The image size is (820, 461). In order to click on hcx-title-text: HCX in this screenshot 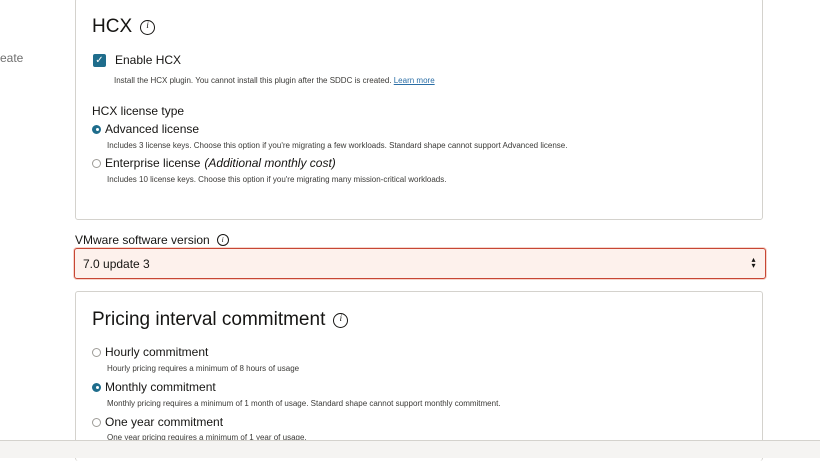, I will do `click(112, 26)`.